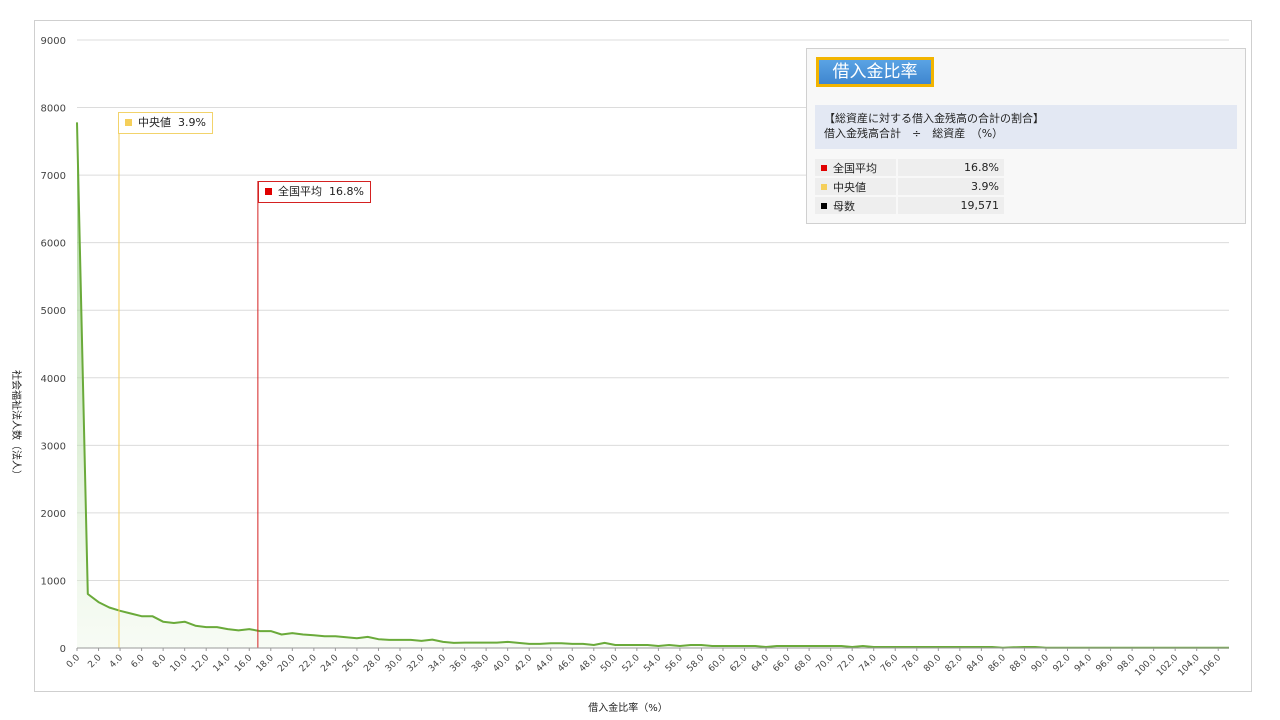 This screenshot has width=1280, height=720. Describe the element at coordinates (1104, 663) in the screenshot. I see `x-tick-label: 96.0` at that location.